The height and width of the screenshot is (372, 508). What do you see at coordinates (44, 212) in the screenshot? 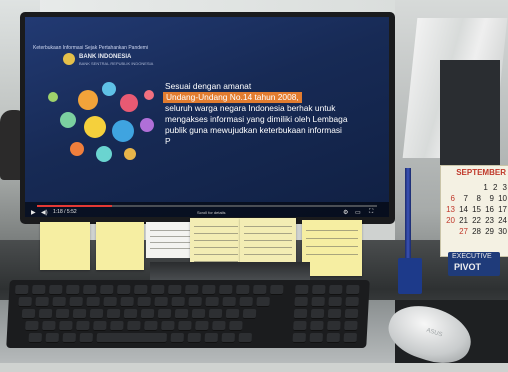
I see `volume-icon: ◀)` at bounding box center [44, 212].